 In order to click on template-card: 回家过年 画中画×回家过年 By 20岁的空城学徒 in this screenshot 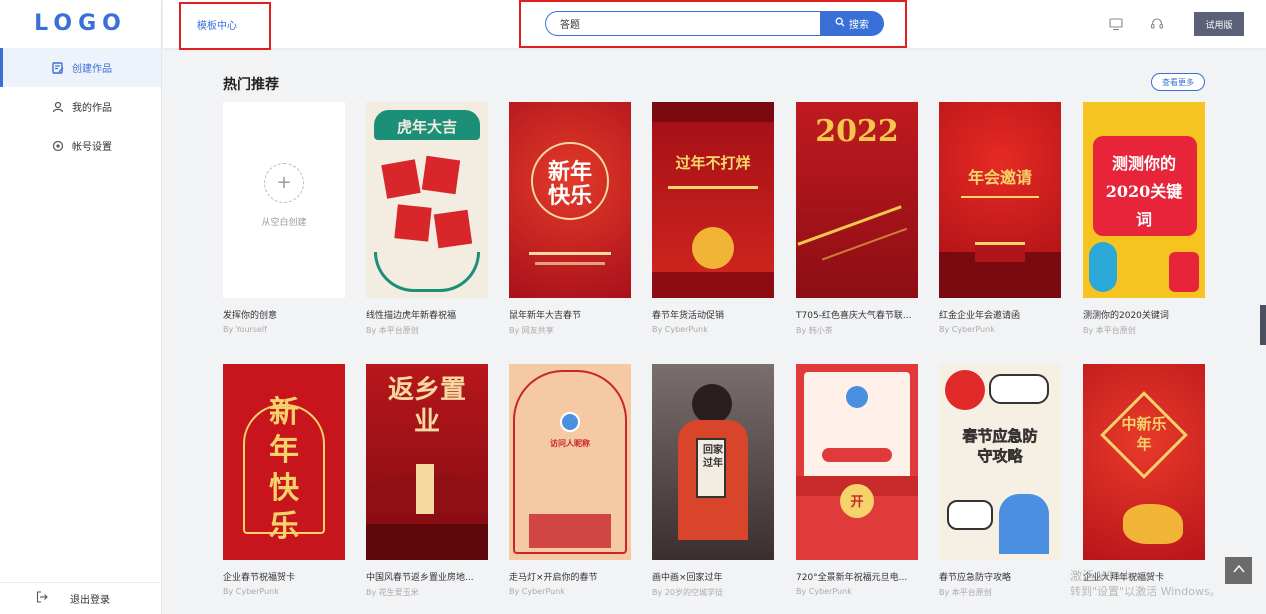, I will do `click(713, 481)`.